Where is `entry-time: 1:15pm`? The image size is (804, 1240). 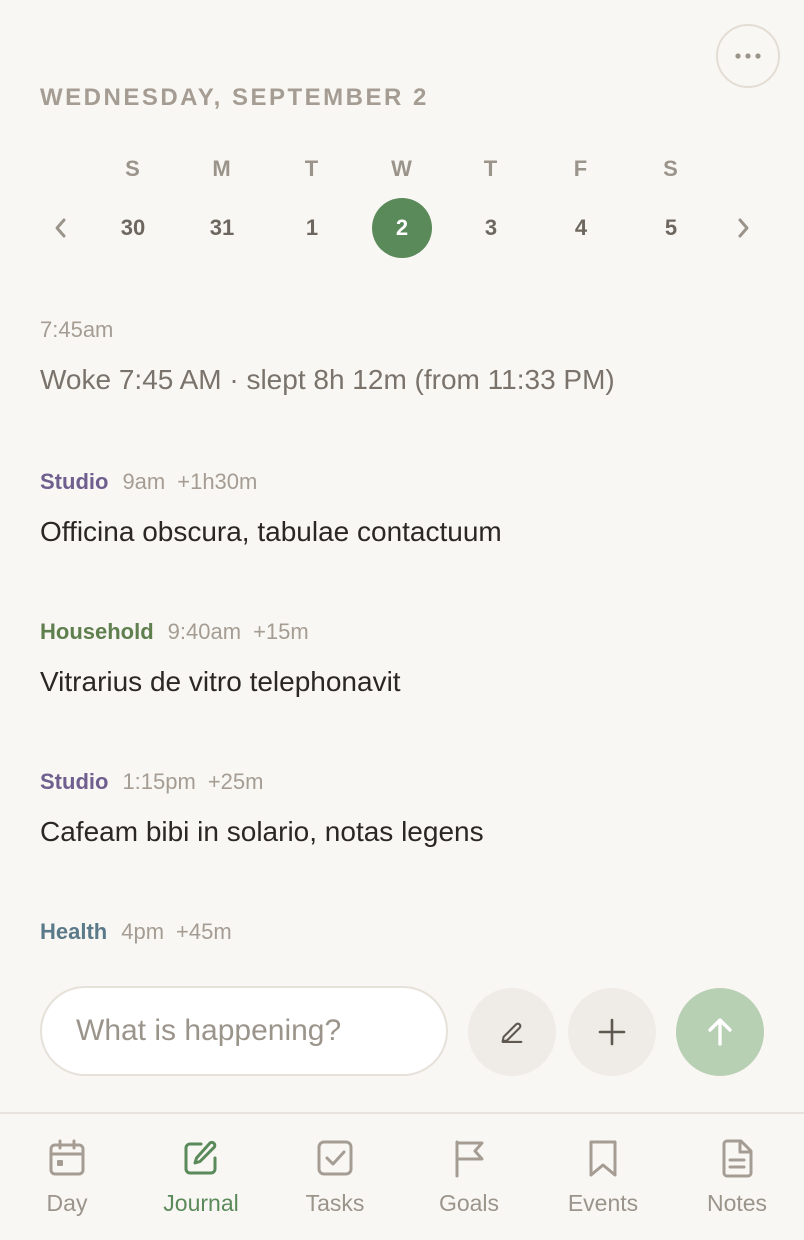 entry-time: 1:15pm is located at coordinates (159, 781).